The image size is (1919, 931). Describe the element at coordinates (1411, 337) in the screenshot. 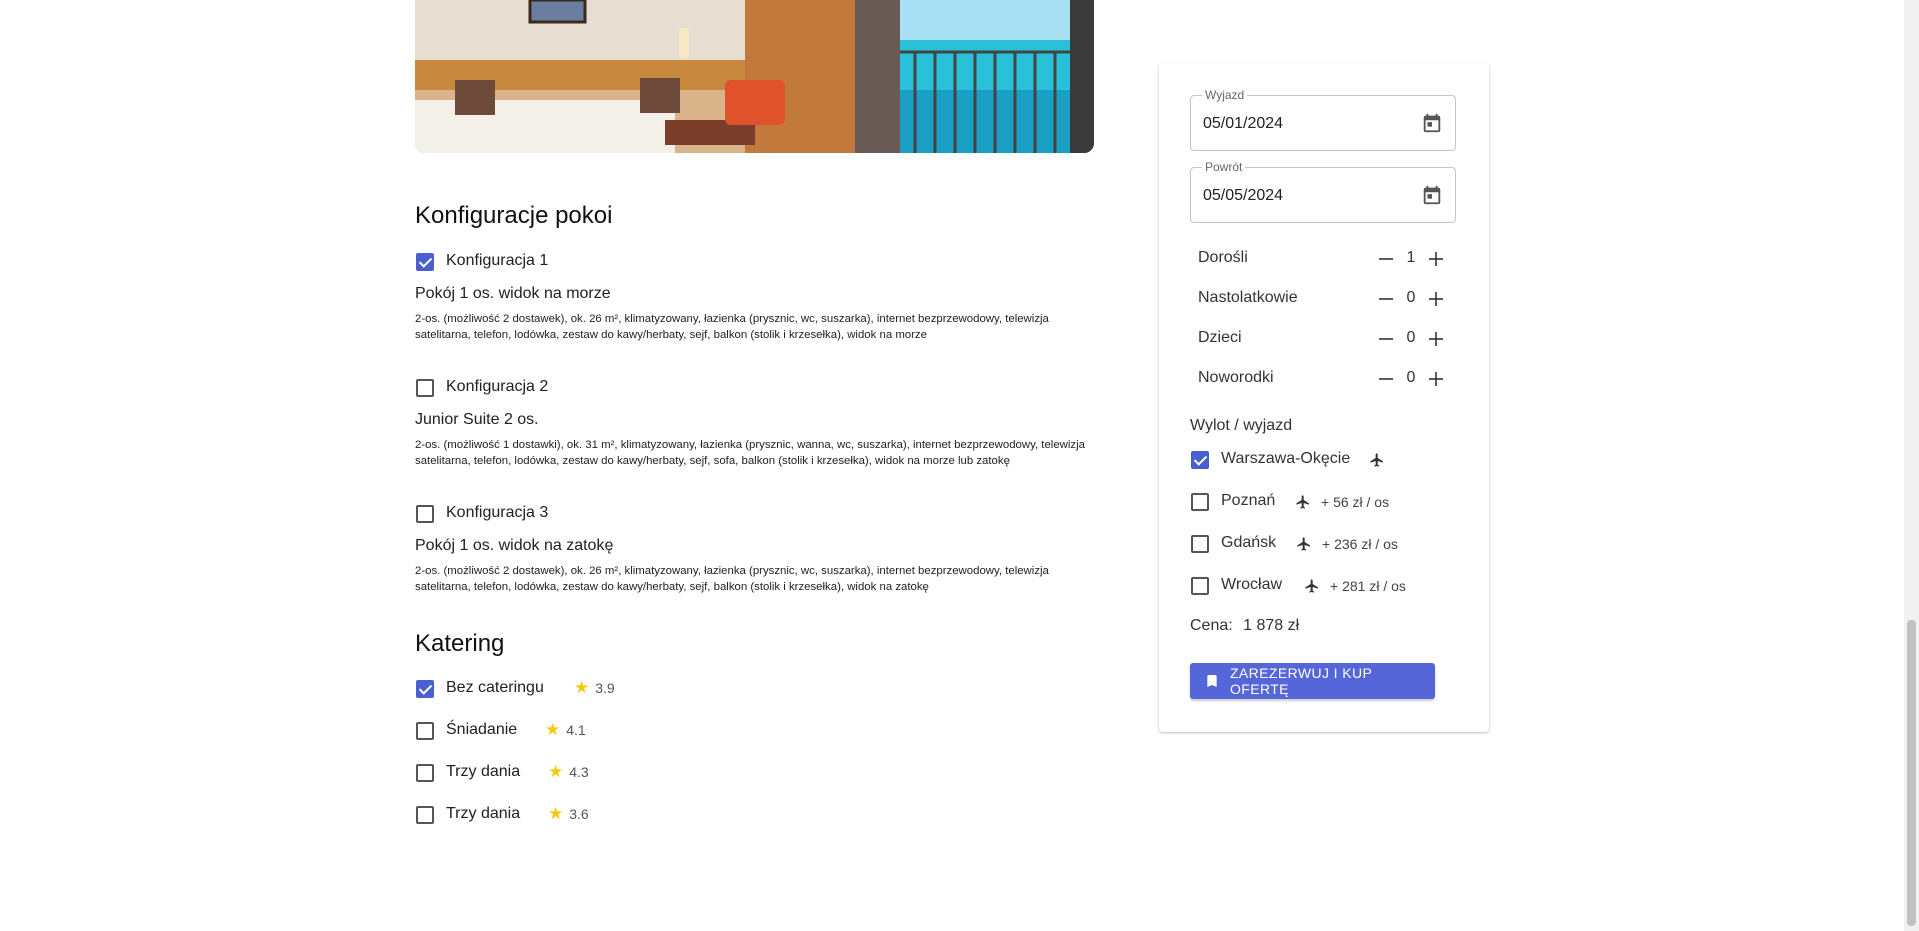

I see `children-count: 0` at that location.